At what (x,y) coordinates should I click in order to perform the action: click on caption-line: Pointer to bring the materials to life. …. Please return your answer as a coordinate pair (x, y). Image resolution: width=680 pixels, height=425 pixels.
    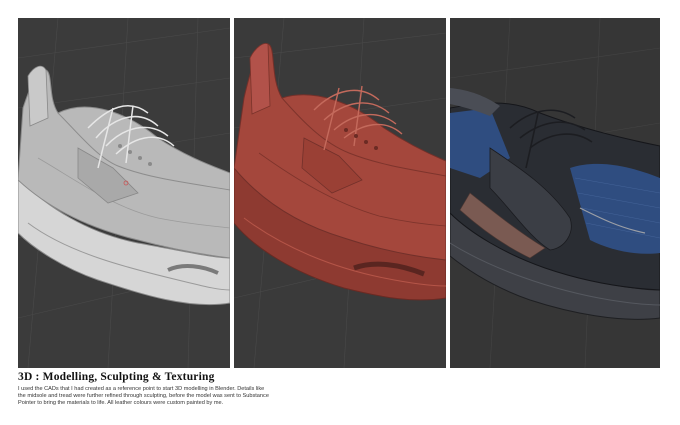
    Looking at the image, I should click on (121, 403).